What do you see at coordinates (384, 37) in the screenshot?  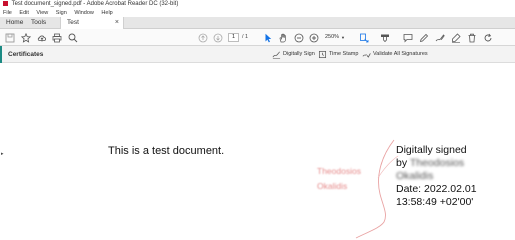 I see `highlight-marker-icon` at bounding box center [384, 37].